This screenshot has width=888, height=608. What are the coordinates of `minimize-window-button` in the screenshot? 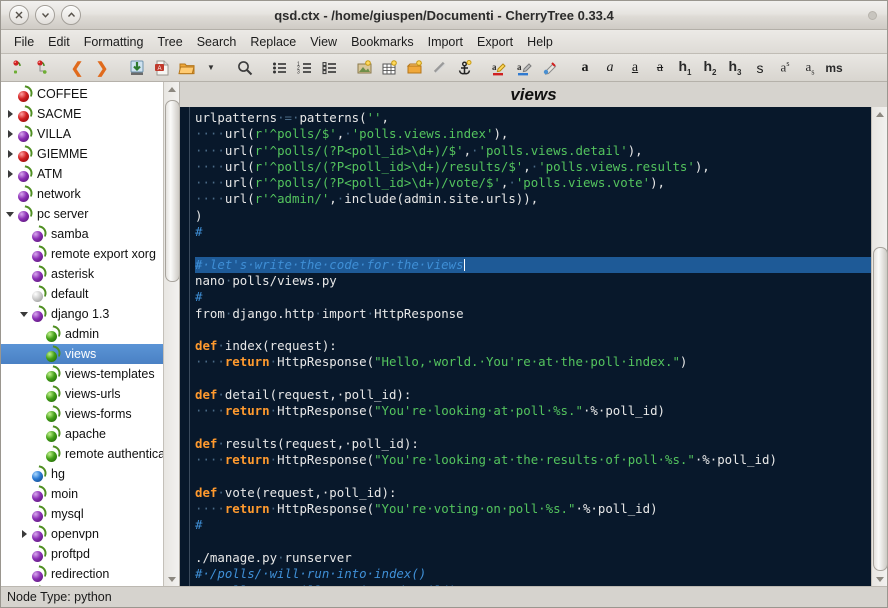 It's located at (45, 15).